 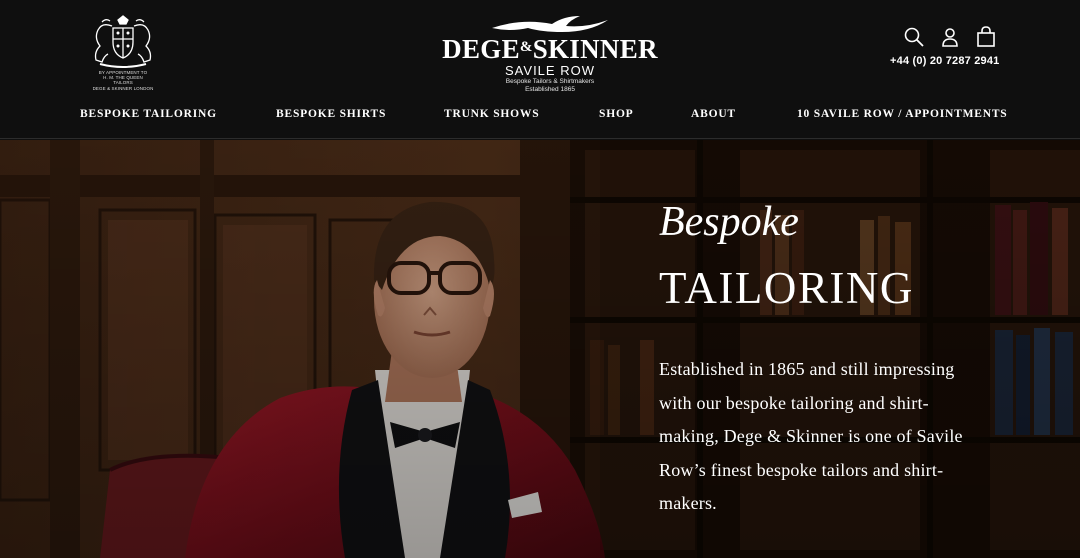 I want to click on search-icon, so click(x=914, y=37).